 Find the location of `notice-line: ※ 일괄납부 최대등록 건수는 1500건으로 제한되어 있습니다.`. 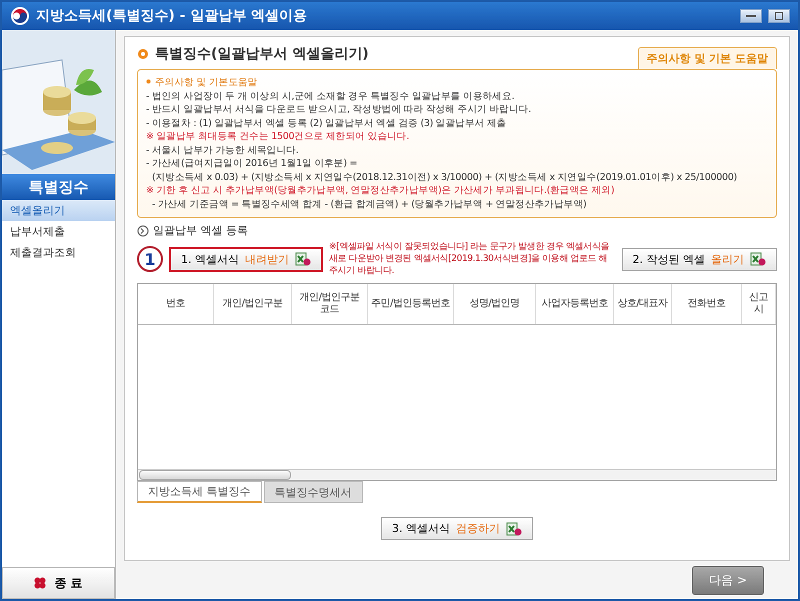

notice-line: ※ 일괄납부 최대등록 건수는 1500건으로 제한되어 있습니다. is located at coordinates (278, 137).